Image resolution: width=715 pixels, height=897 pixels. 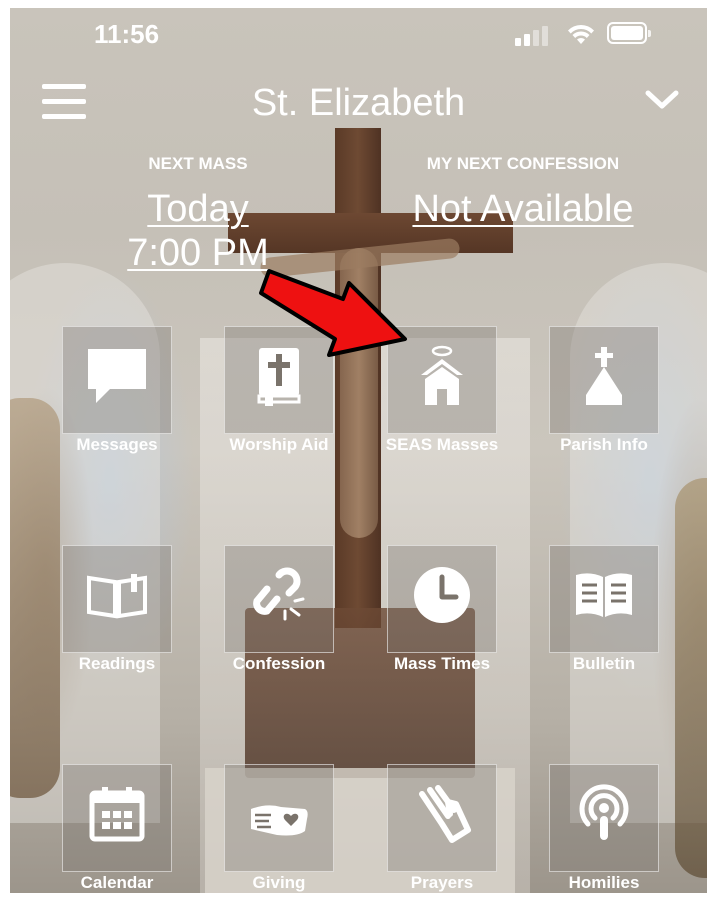 I want to click on next-mass-day-link: Today, so click(x=198, y=209).